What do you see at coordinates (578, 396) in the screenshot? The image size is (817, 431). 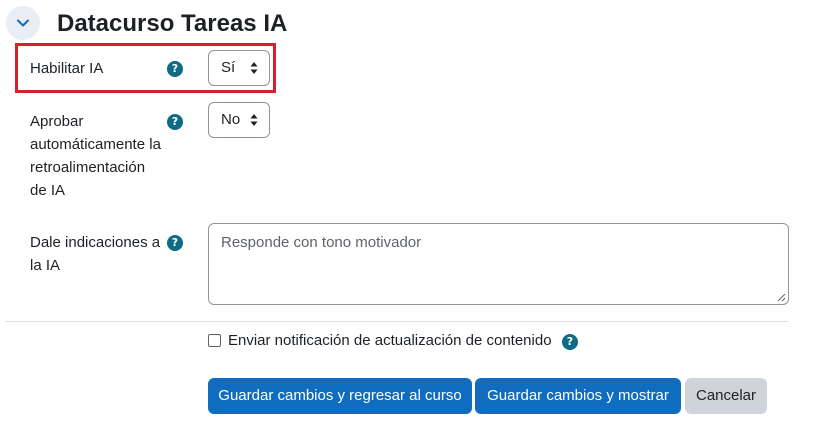 I see `save-show-button: Guardar cambios y mostrar` at bounding box center [578, 396].